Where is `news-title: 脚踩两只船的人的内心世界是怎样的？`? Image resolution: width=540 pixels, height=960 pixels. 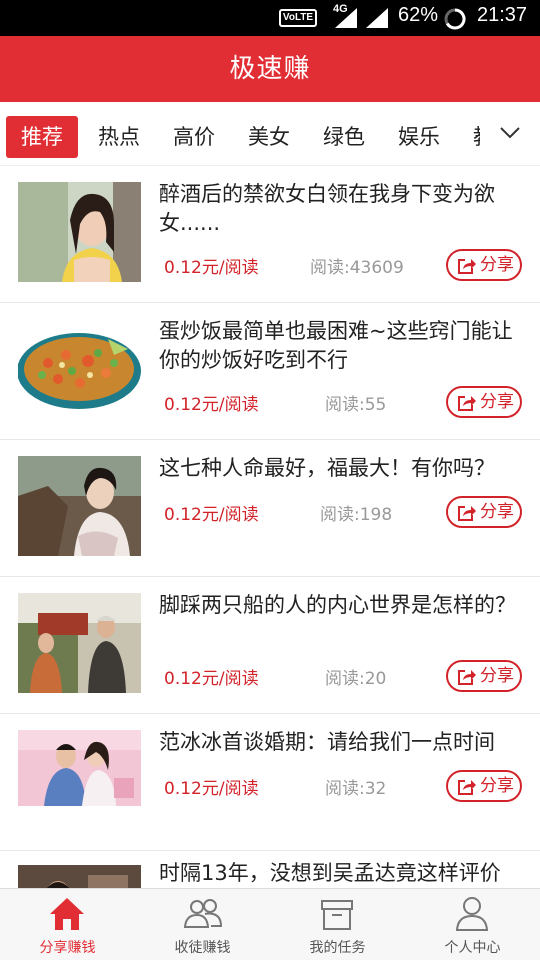
news-title: 脚踩两只船的人的内心世界是怎样的？ is located at coordinates (341, 605).